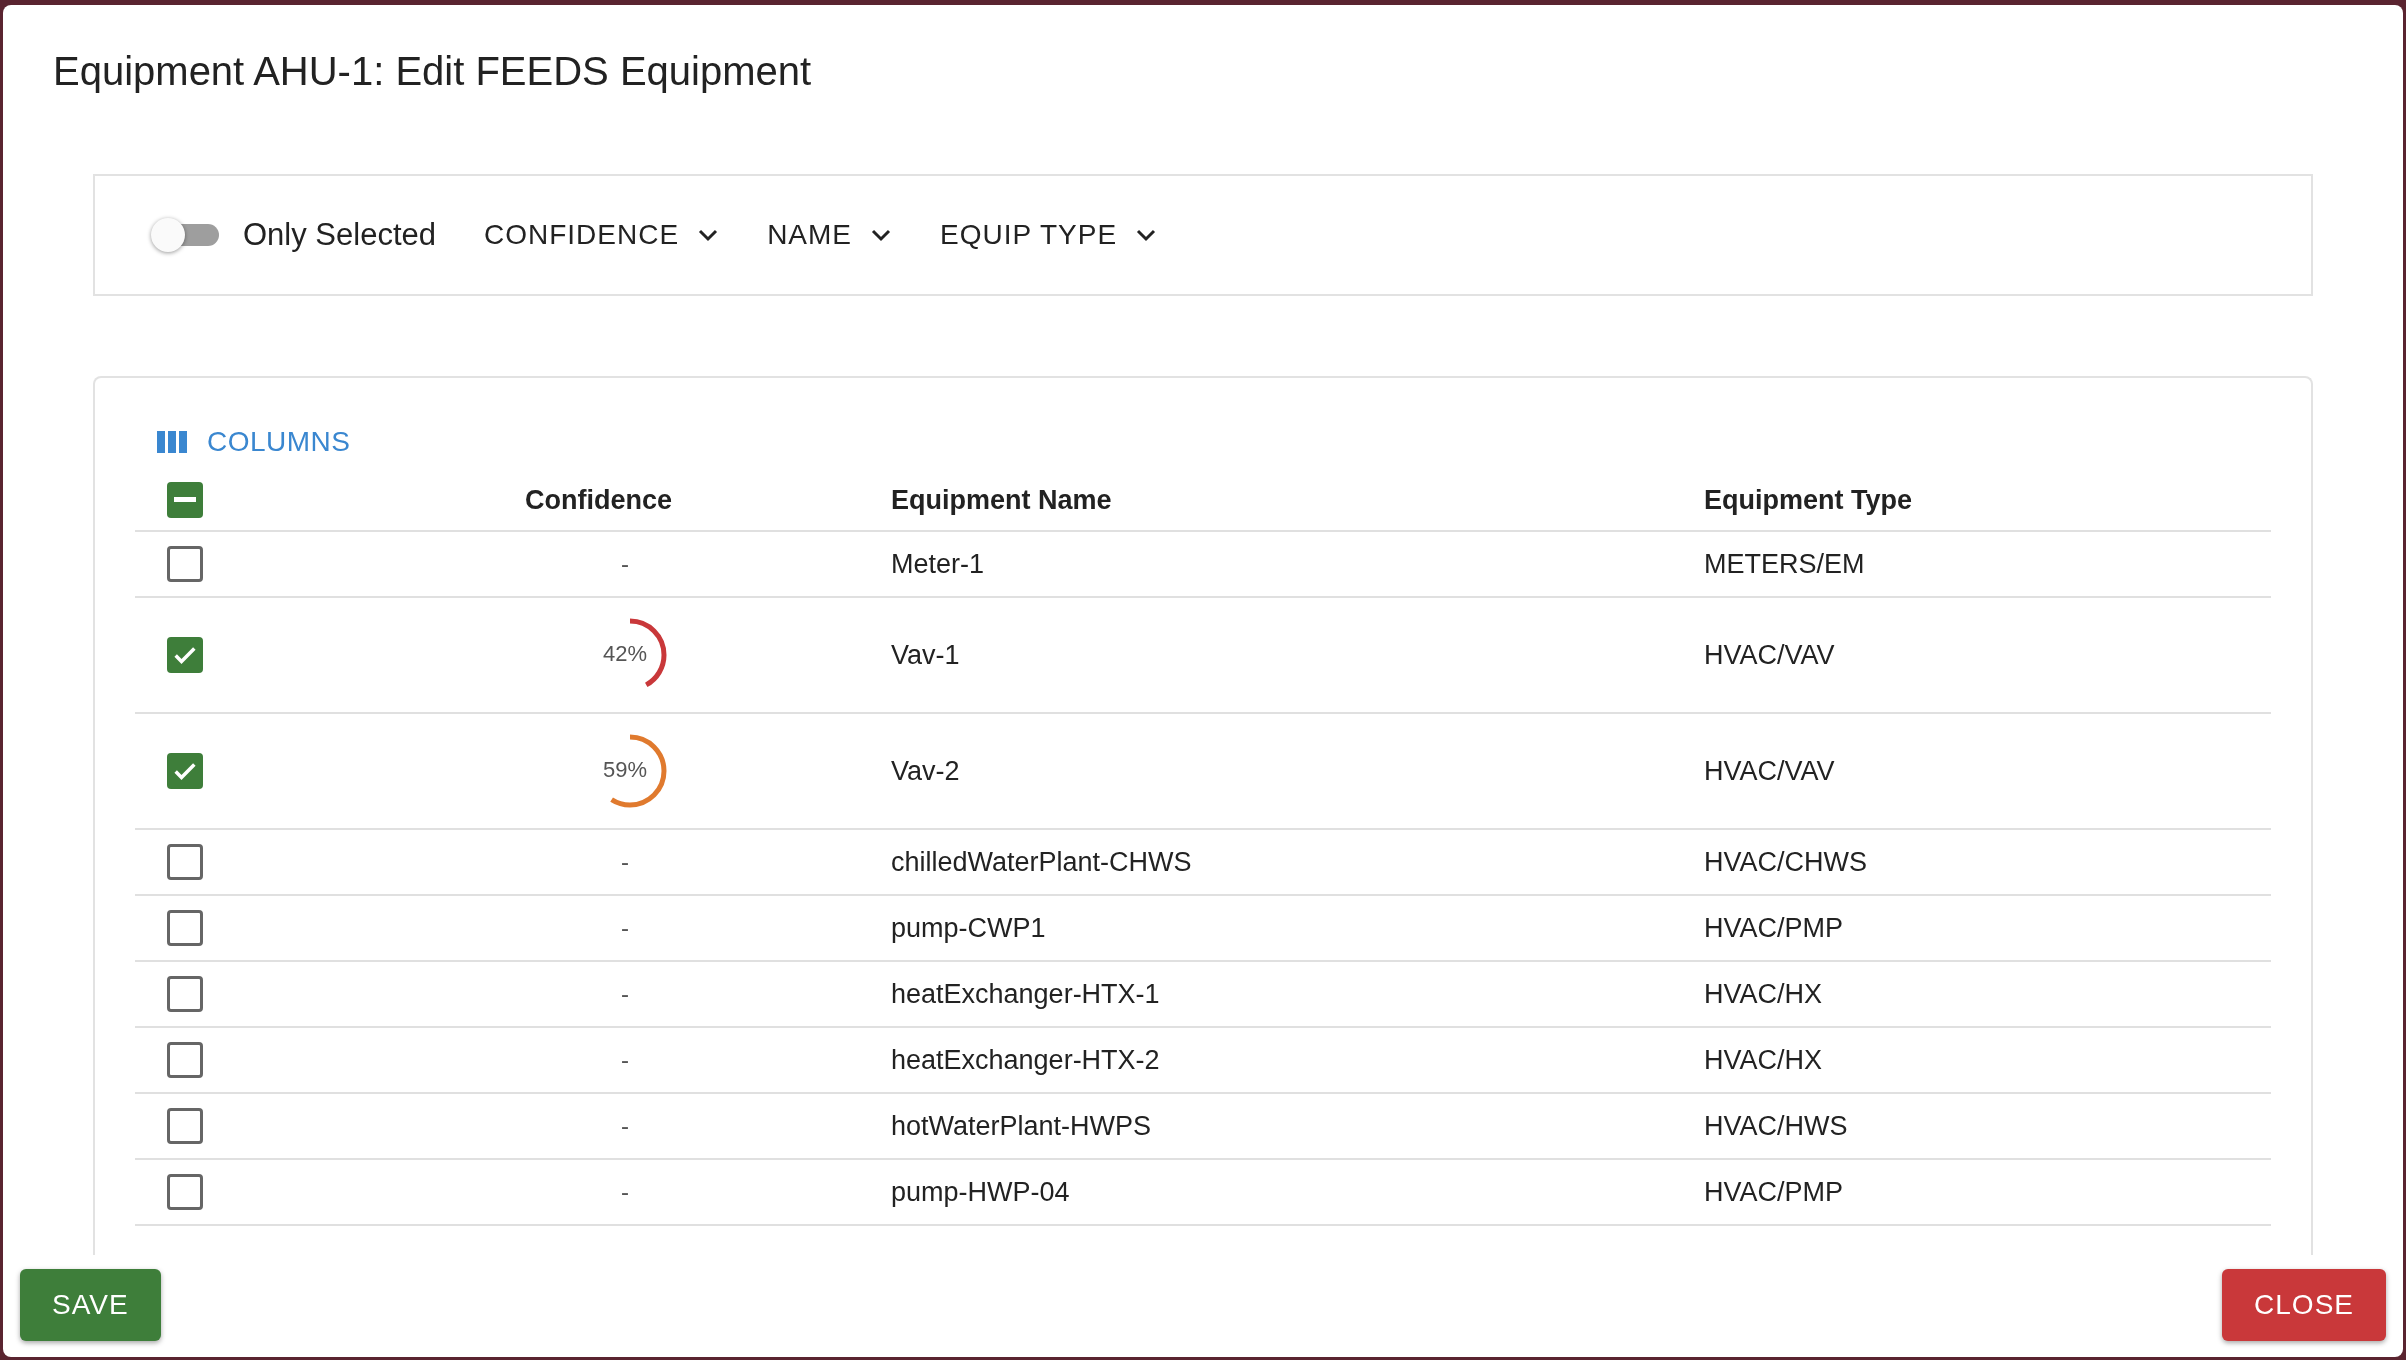 The width and height of the screenshot is (2406, 1360). I want to click on dialog-title: Equipment AHU-1: Edit FEEDS Equipment, so click(432, 71).